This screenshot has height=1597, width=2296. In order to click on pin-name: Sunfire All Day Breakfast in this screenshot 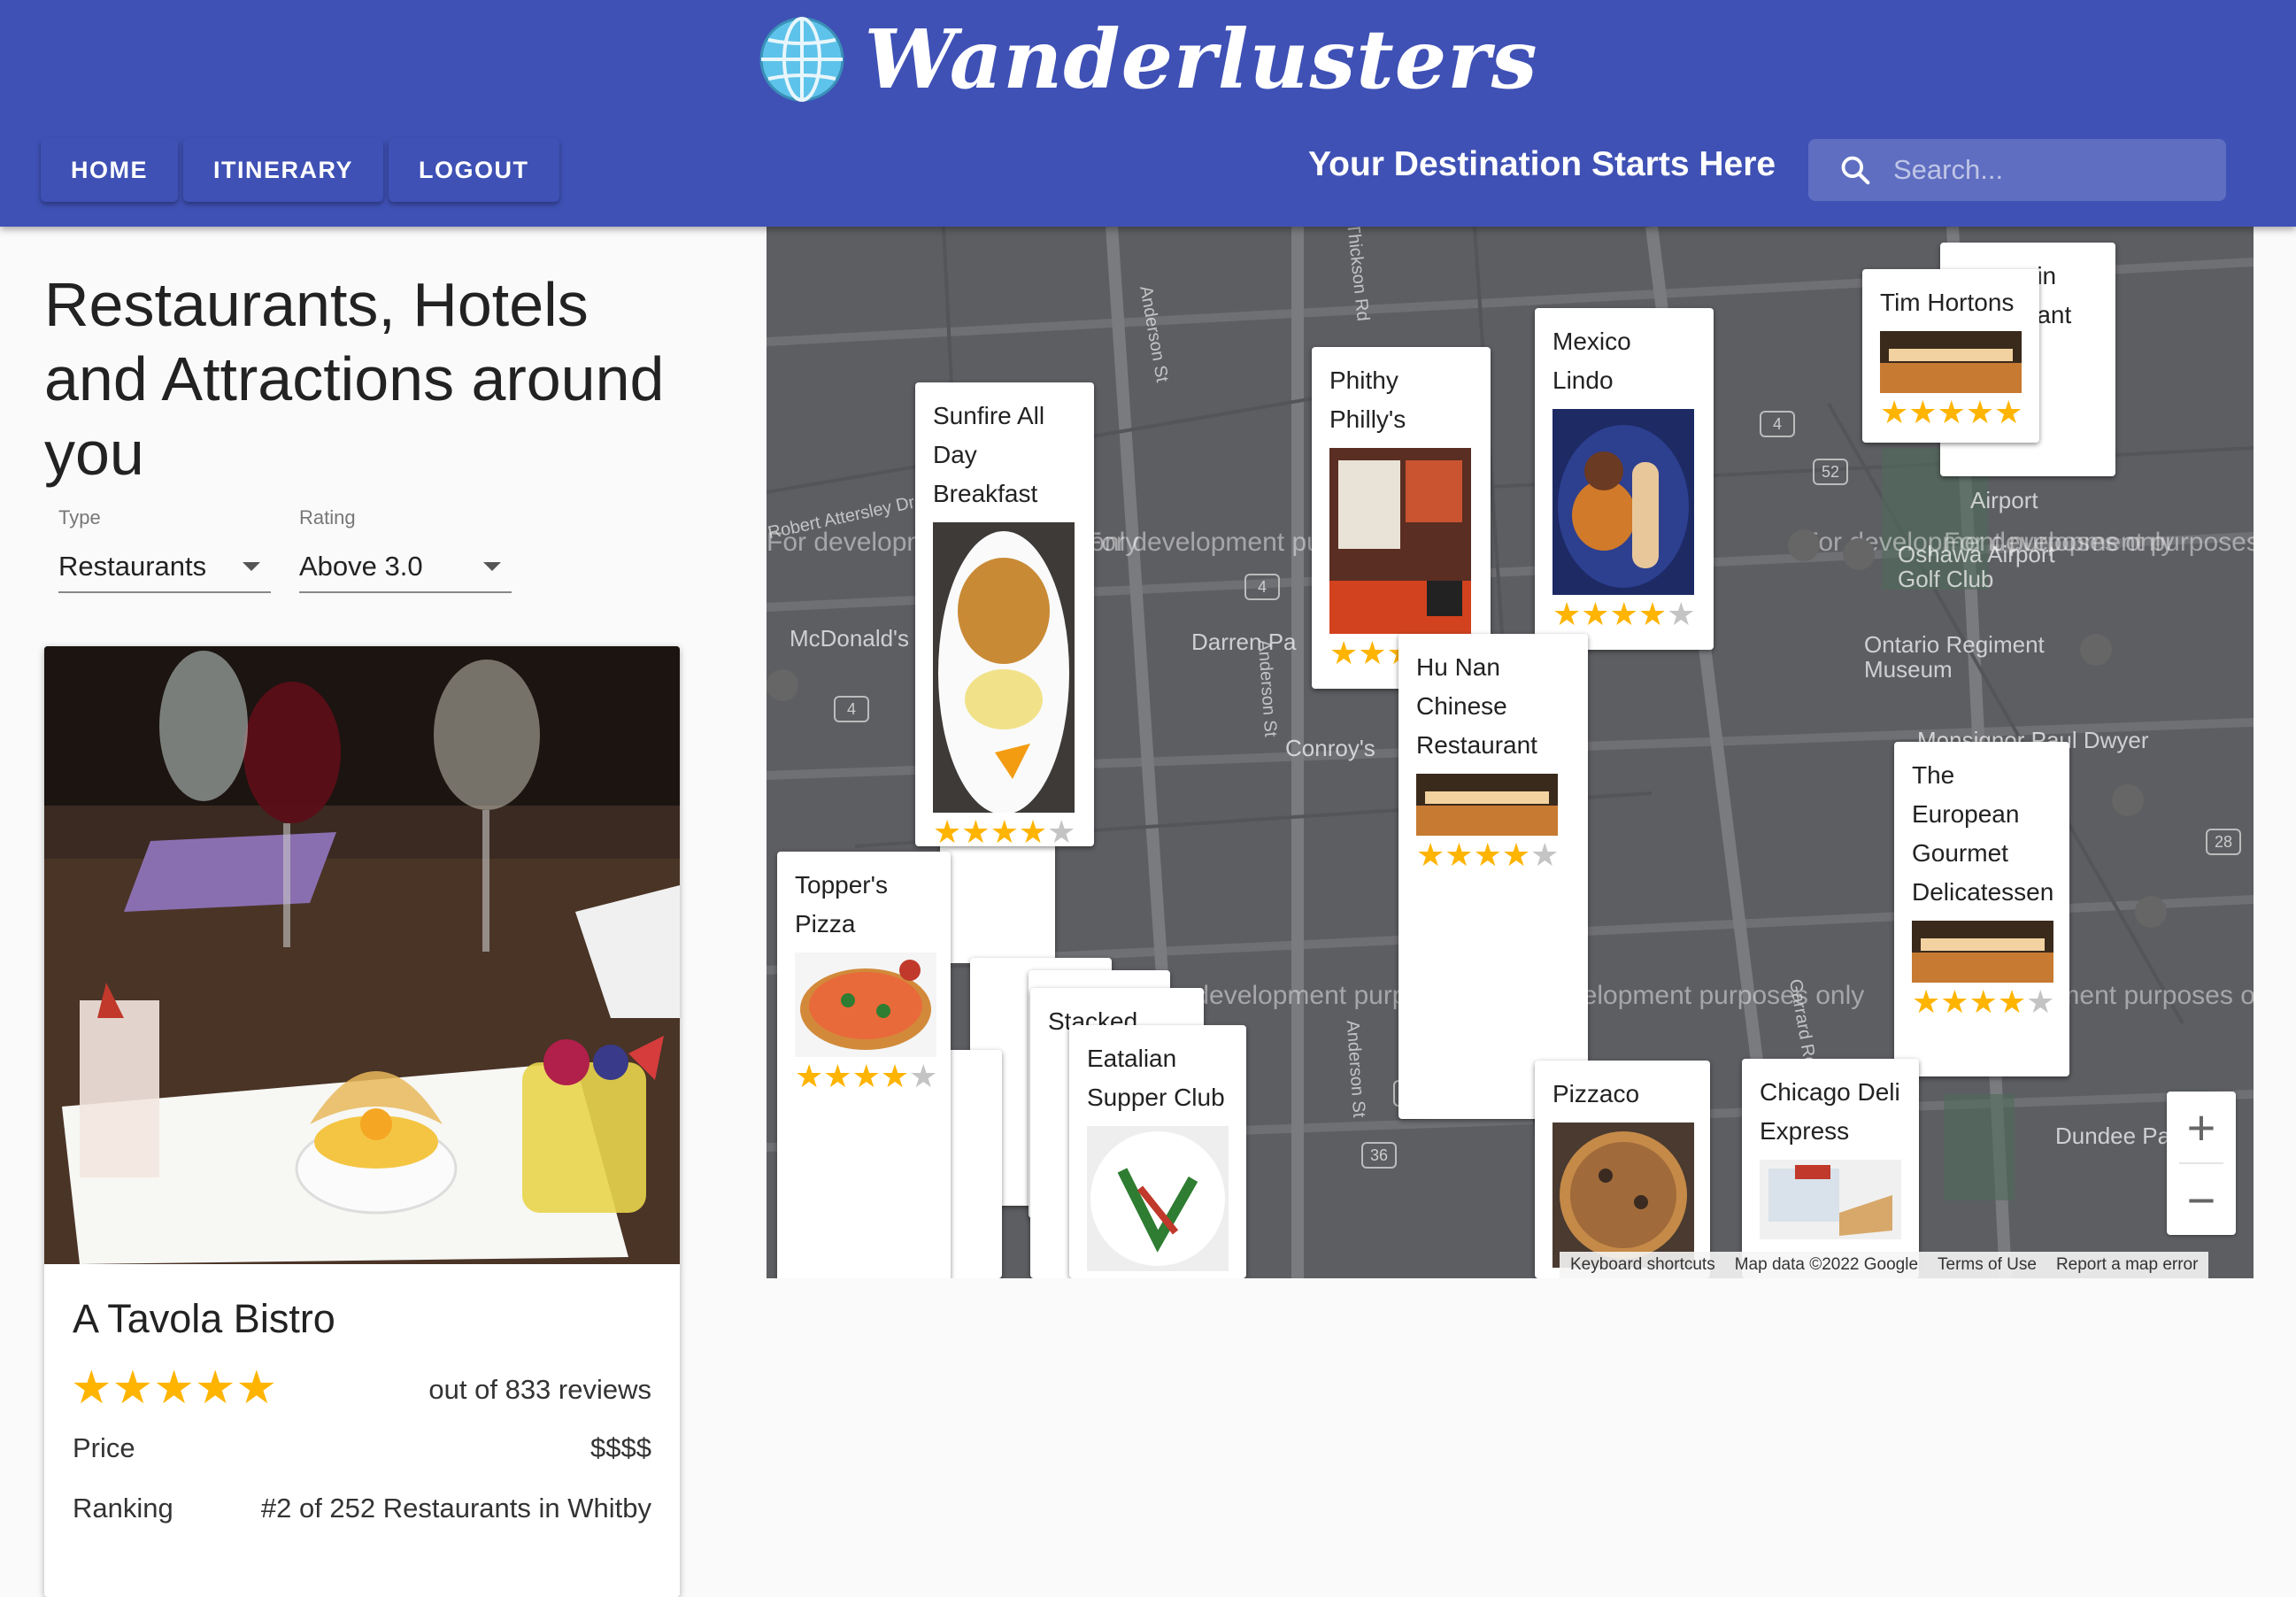, I will do `click(989, 454)`.